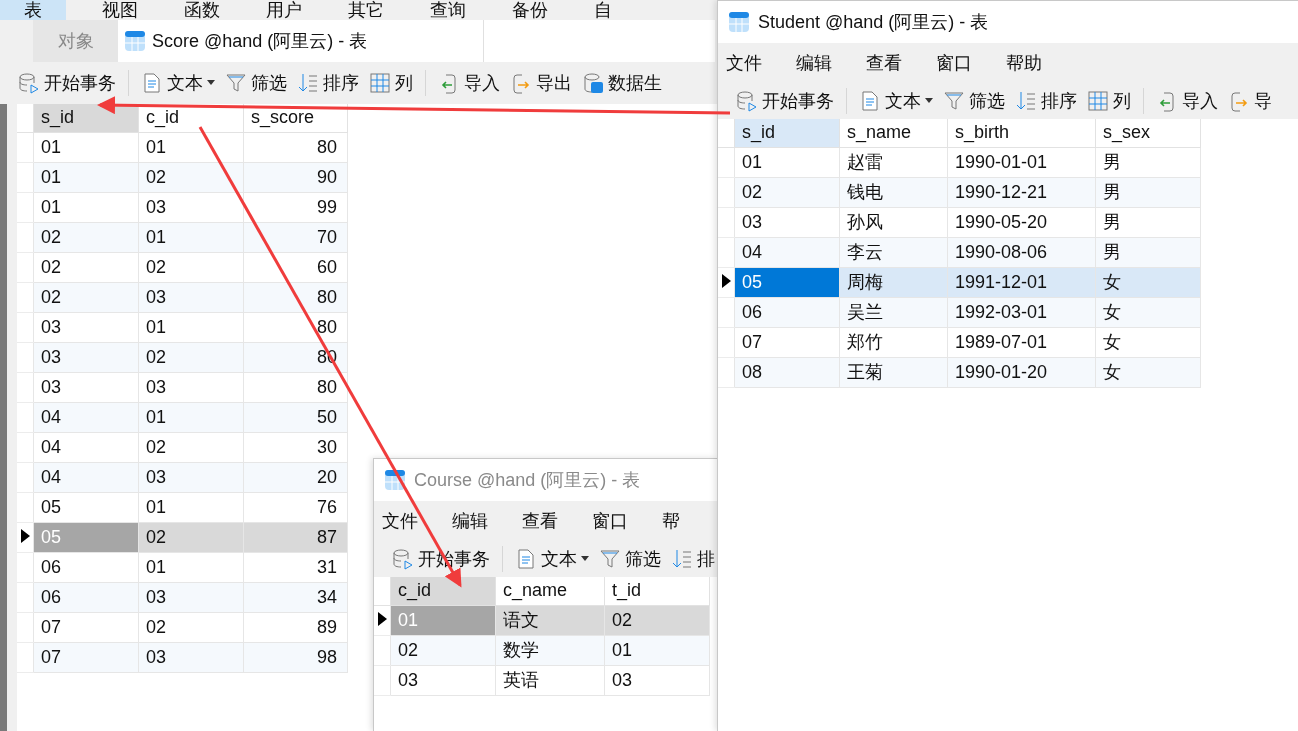 The image size is (1298, 731). What do you see at coordinates (893, 282) in the screenshot?
I see `table-cell: 周梅` at bounding box center [893, 282].